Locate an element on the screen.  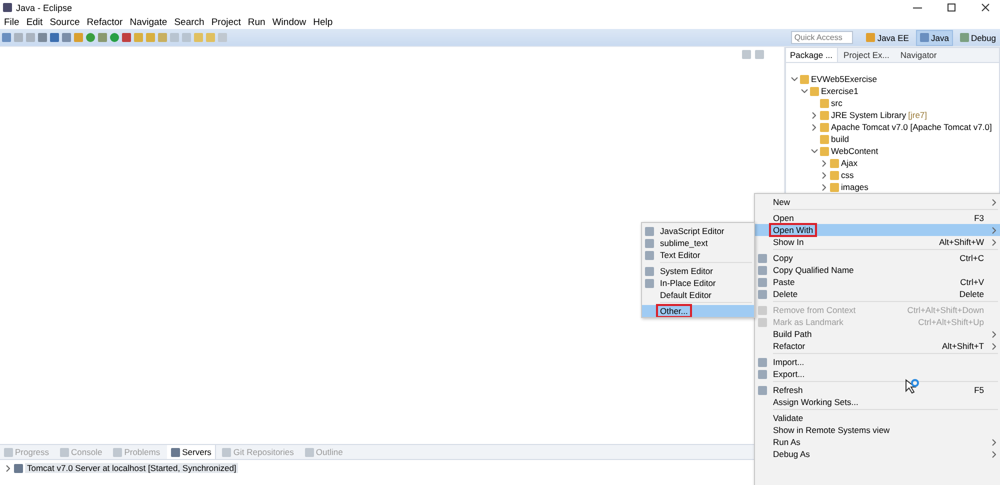
menu-item: Debug As is located at coordinates (877, 454).